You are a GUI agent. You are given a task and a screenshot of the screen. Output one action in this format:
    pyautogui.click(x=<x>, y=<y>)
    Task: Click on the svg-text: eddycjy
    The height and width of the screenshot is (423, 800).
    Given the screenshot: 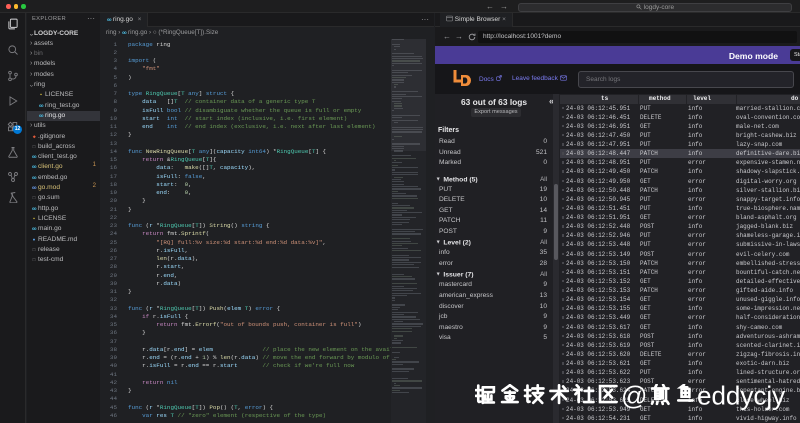 What is the action you would take?
    pyautogui.click(x=741, y=397)
    